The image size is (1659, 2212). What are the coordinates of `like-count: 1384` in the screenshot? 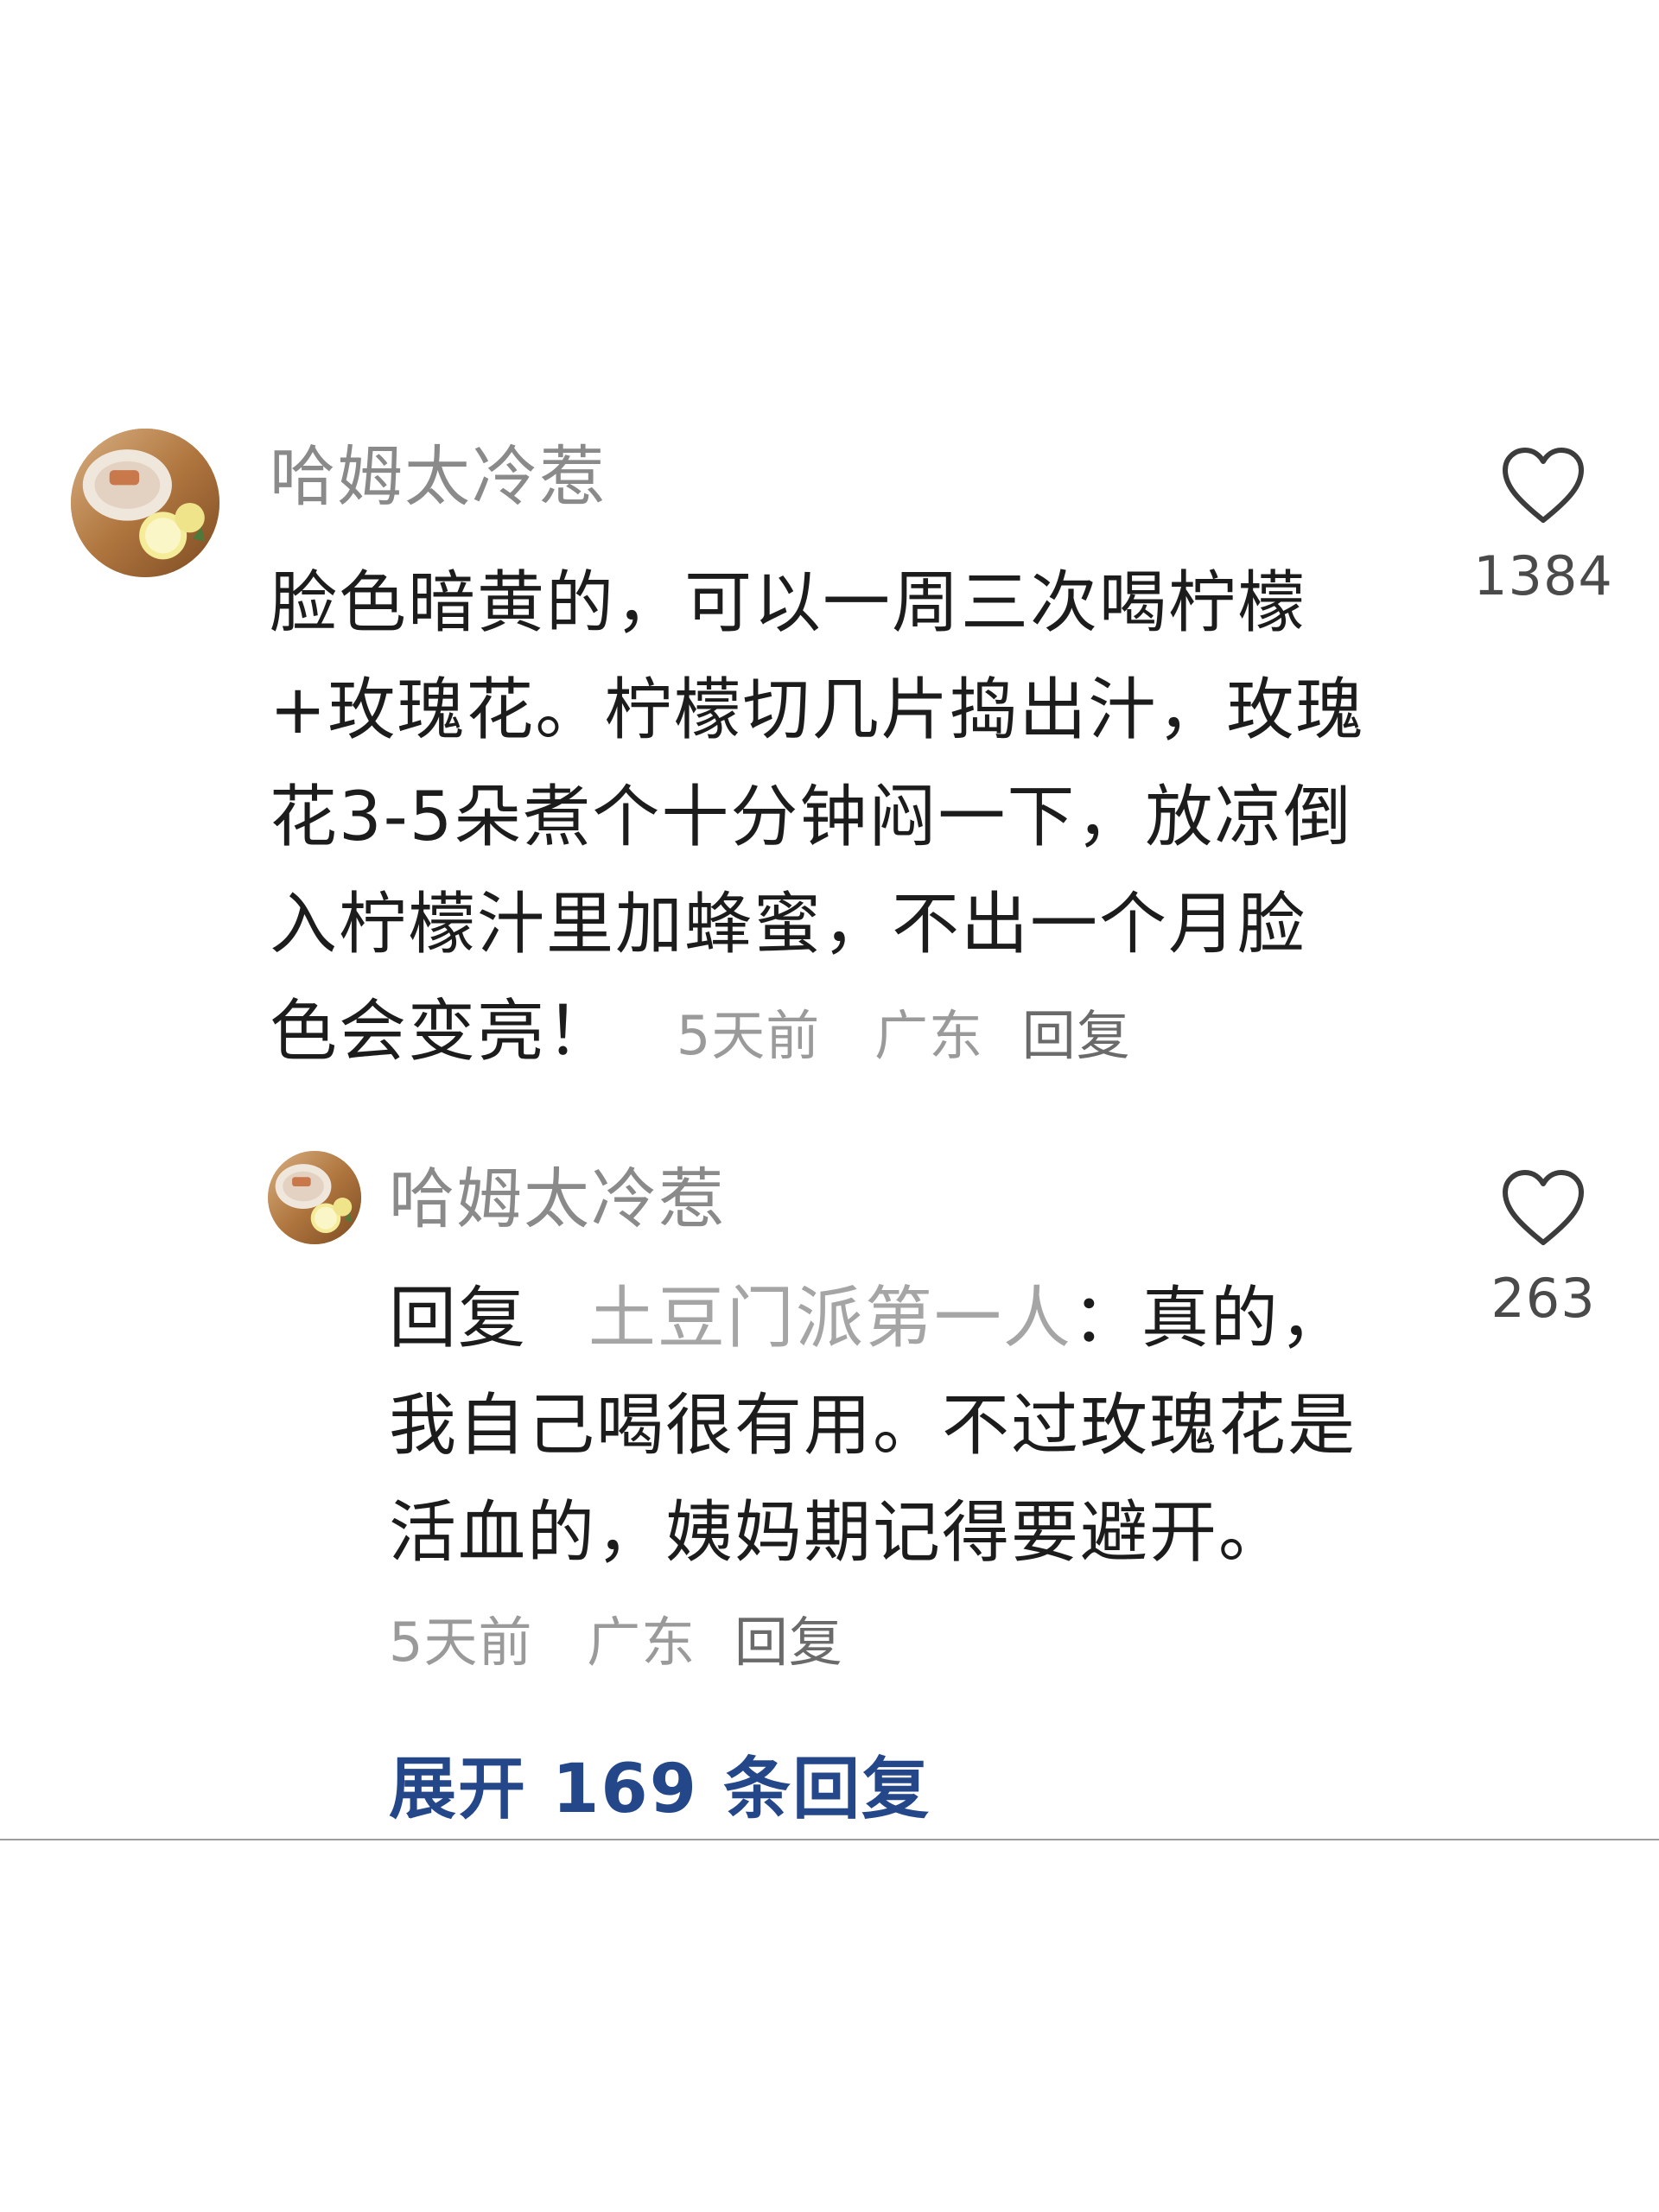 It's located at (1543, 575).